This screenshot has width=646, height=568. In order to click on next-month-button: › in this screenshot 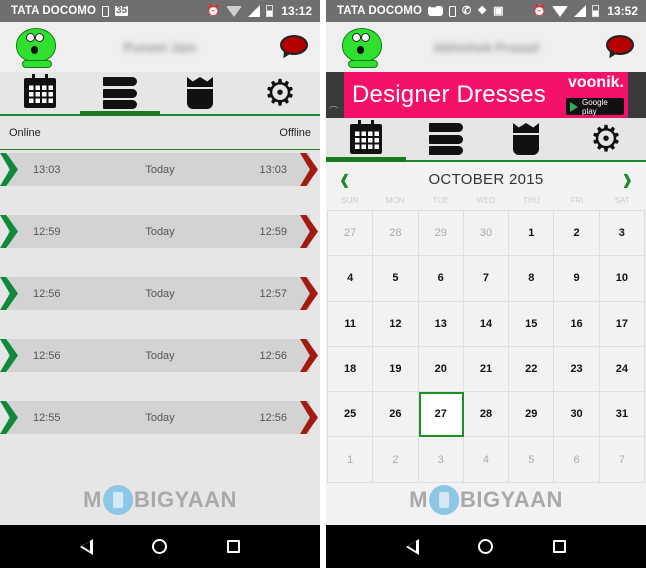, I will do `click(627, 178)`.